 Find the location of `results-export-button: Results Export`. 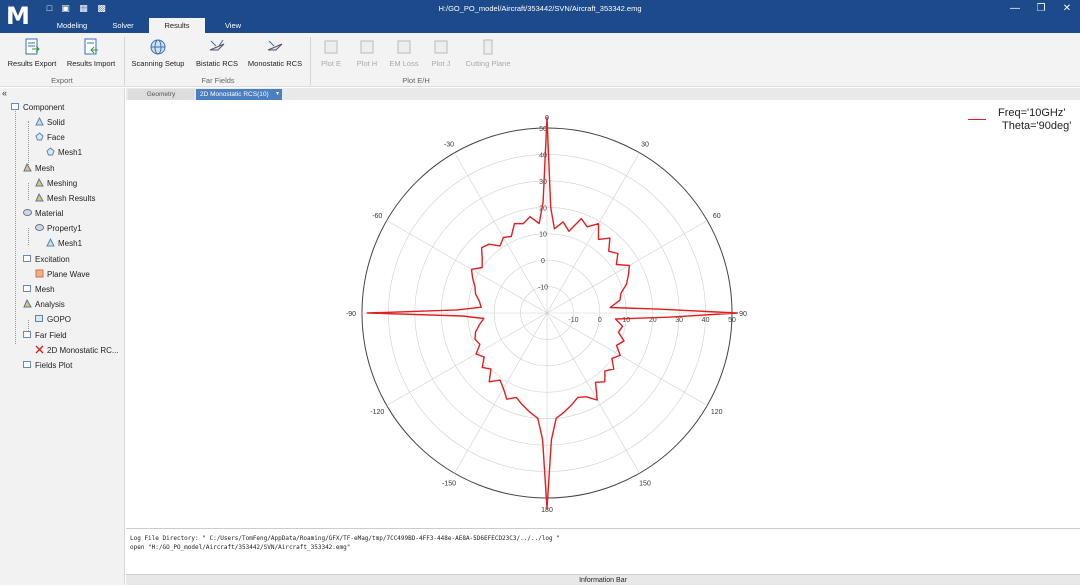

results-export-button: Results Export is located at coordinates (32, 53).